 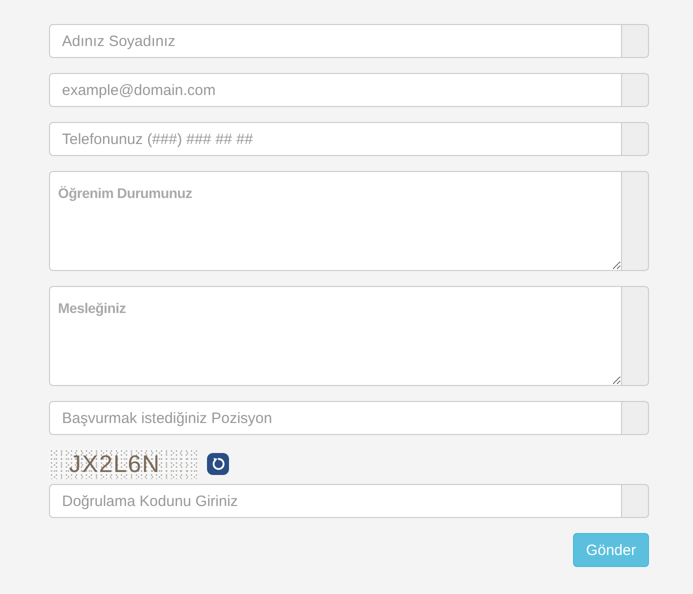 What do you see at coordinates (335, 501) in the screenshot?
I see `input-field: Doğrulama Kodunu Giriniz` at bounding box center [335, 501].